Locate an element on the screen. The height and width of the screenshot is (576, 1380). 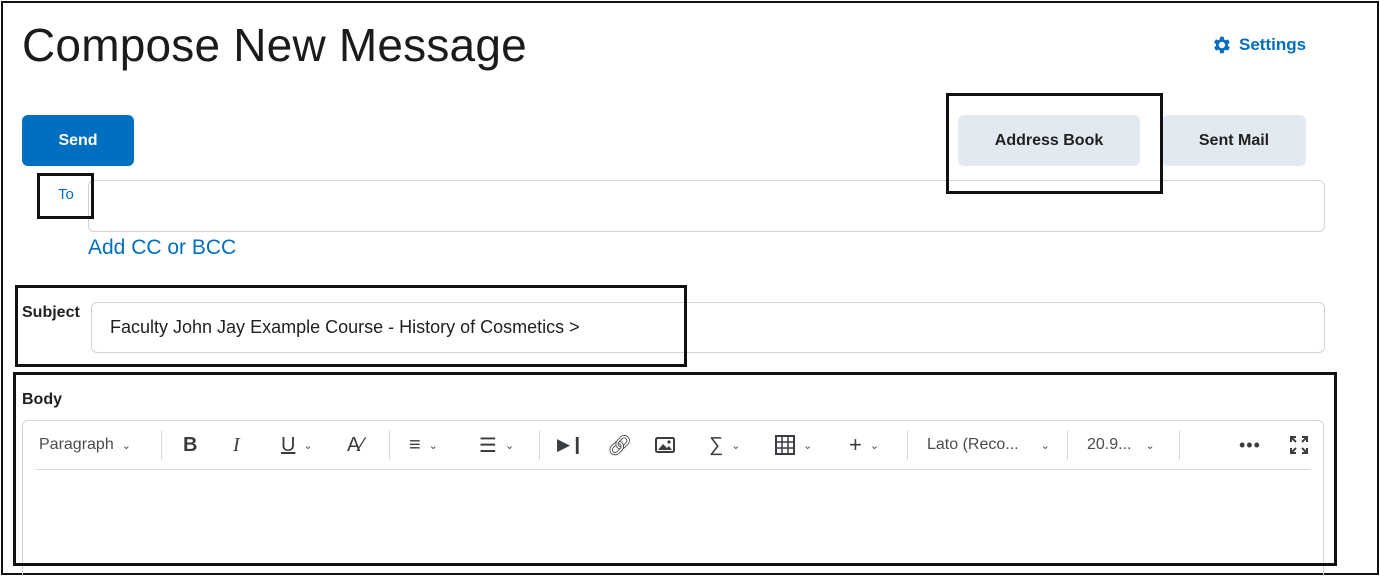
highlight-box-address-book is located at coordinates (1054, 143).